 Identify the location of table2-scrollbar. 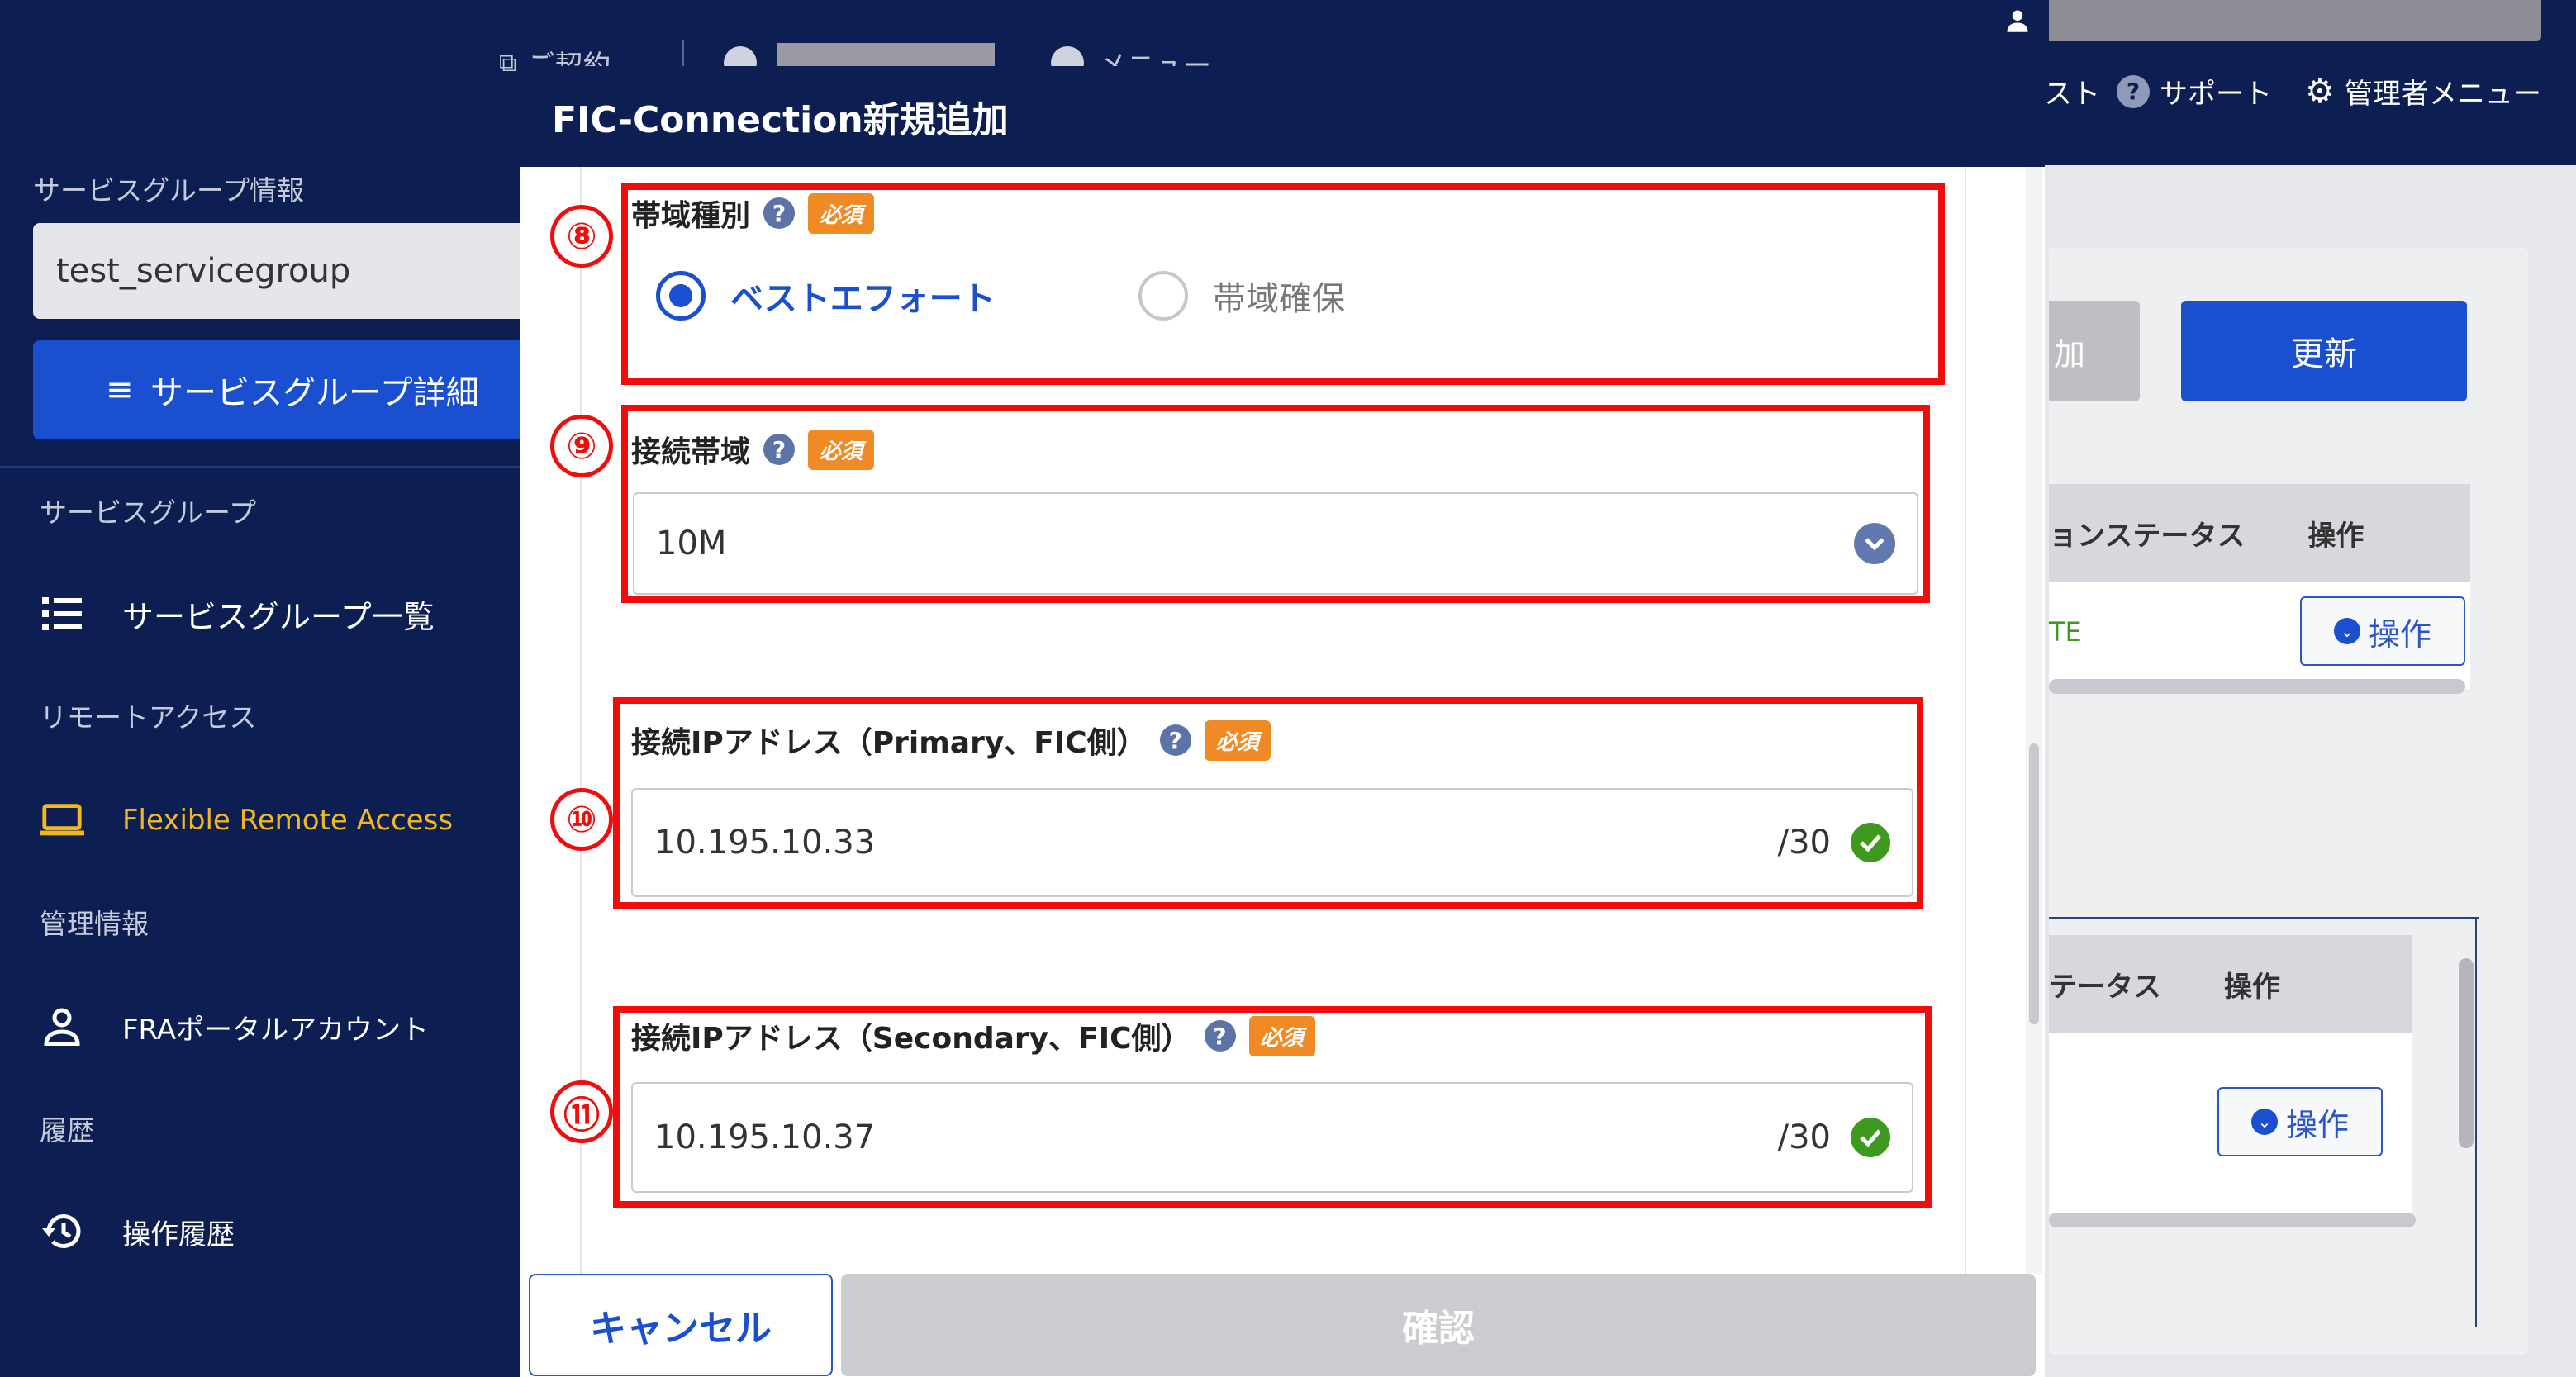
(2232, 1220).